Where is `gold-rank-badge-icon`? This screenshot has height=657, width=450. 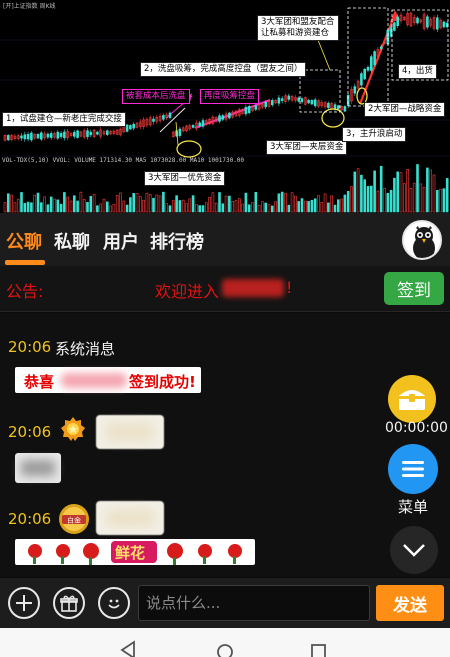 gold-rank-badge-icon is located at coordinates (73, 429).